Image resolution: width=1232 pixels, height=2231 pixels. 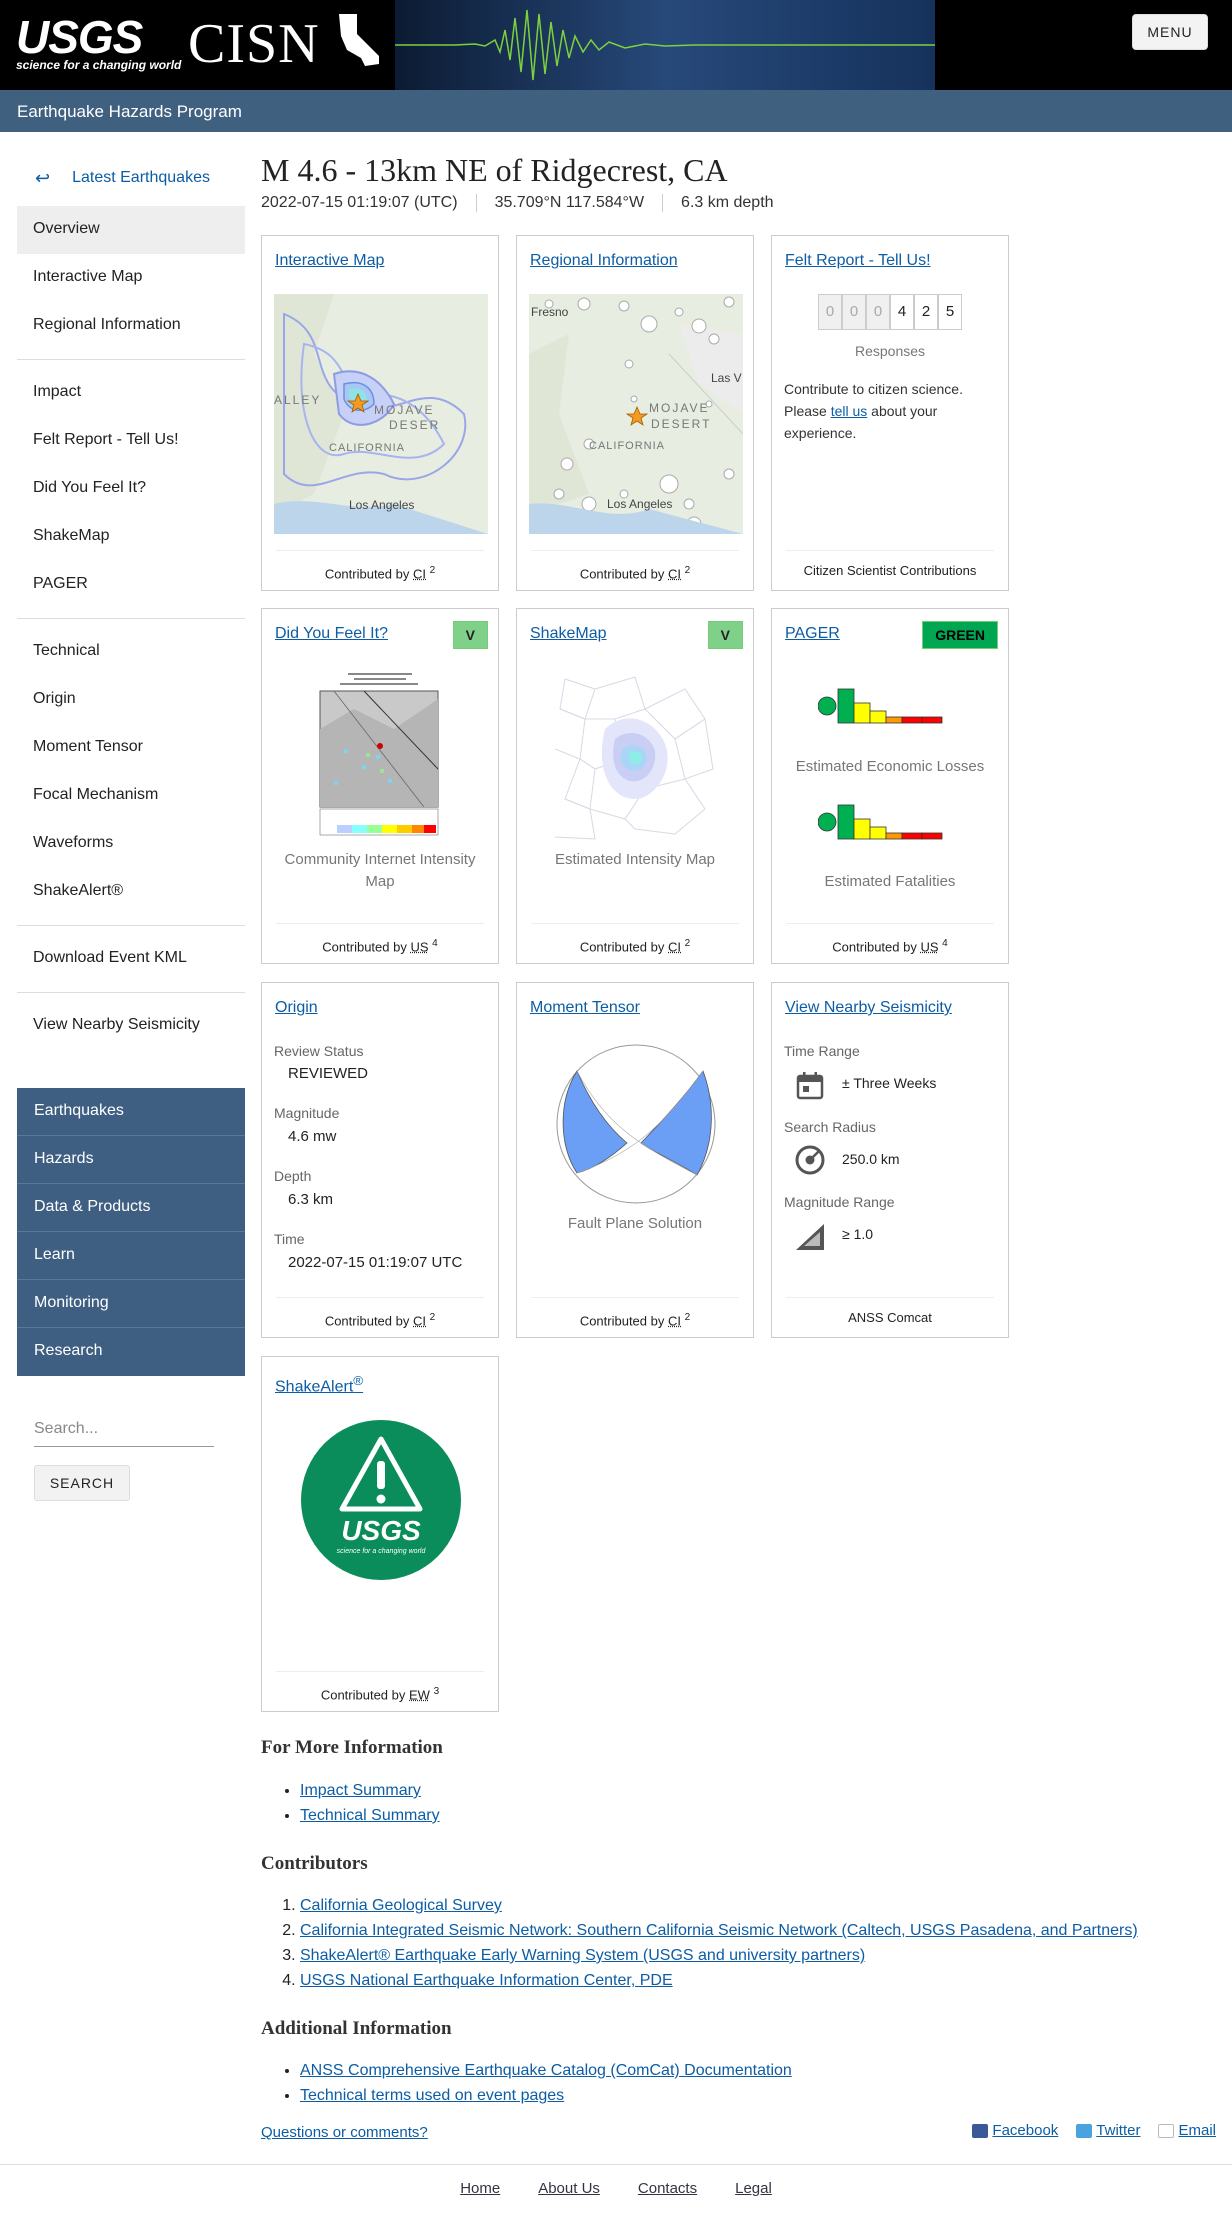 I want to click on economic-losses-chart, so click(x=891, y=704).